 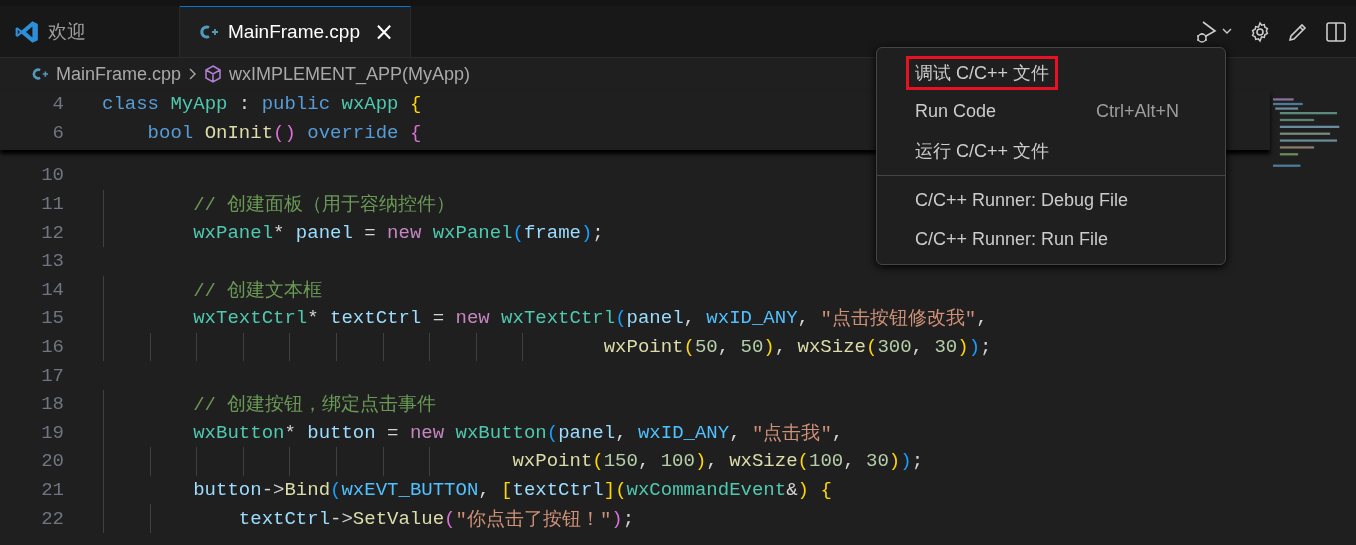 I want to click on line-number: 14, so click(x=52, y=289).